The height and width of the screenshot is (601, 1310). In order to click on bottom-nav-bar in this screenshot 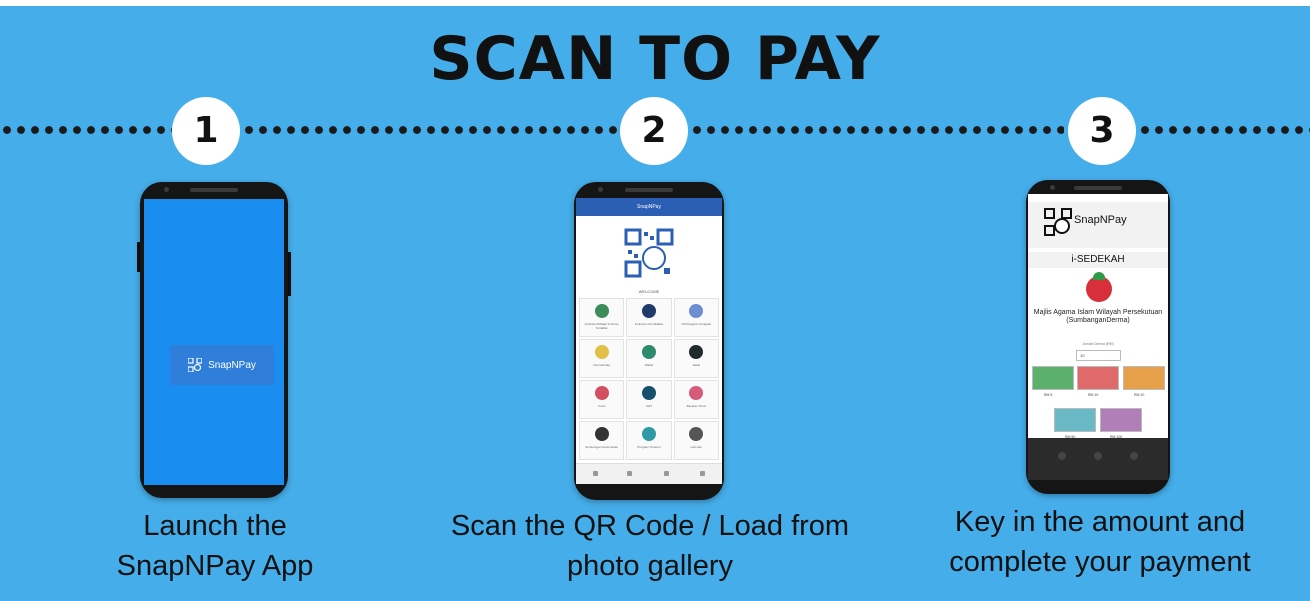, I will do `click(649, 473)`.